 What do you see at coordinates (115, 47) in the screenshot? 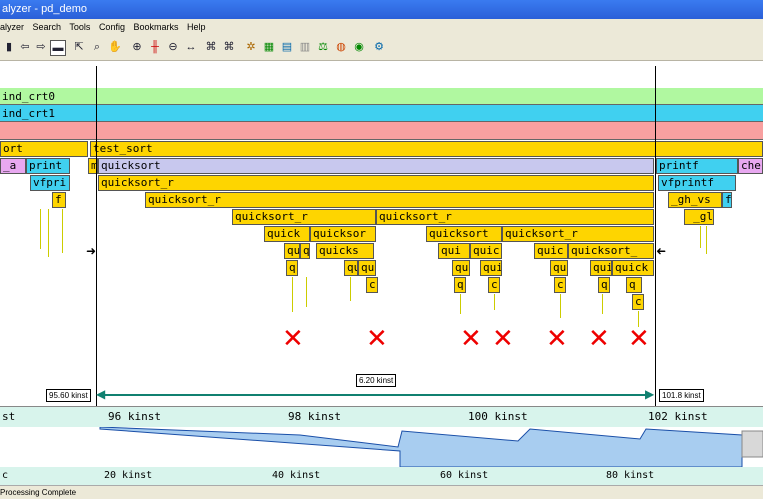
I see `hand-icon: ✋` at bounding box center [115, 47].